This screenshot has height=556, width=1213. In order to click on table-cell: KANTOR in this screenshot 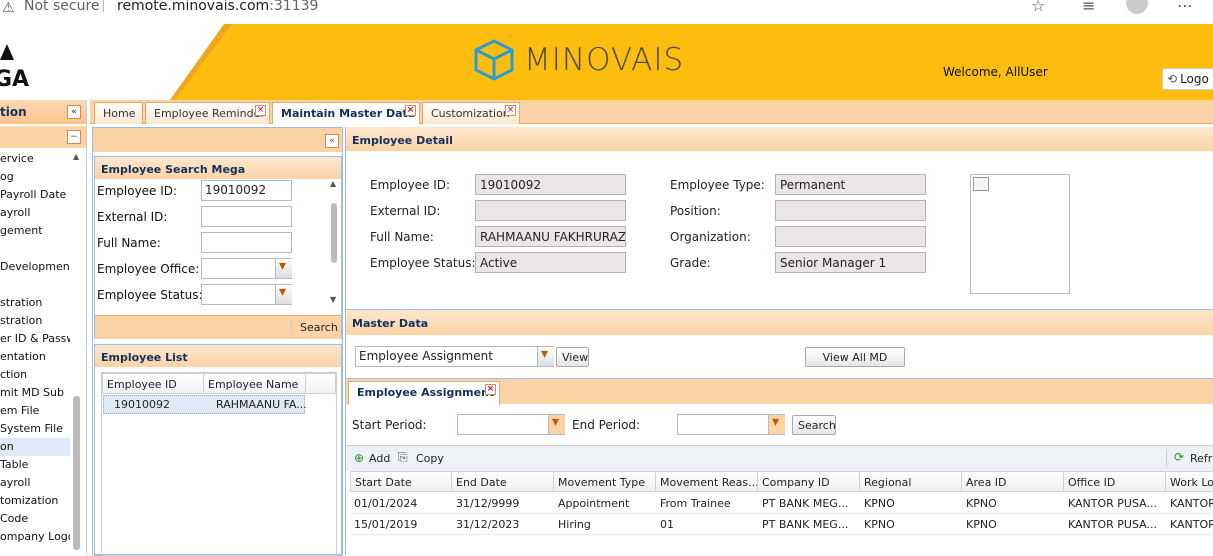, I will do `click(1191, 503)`.